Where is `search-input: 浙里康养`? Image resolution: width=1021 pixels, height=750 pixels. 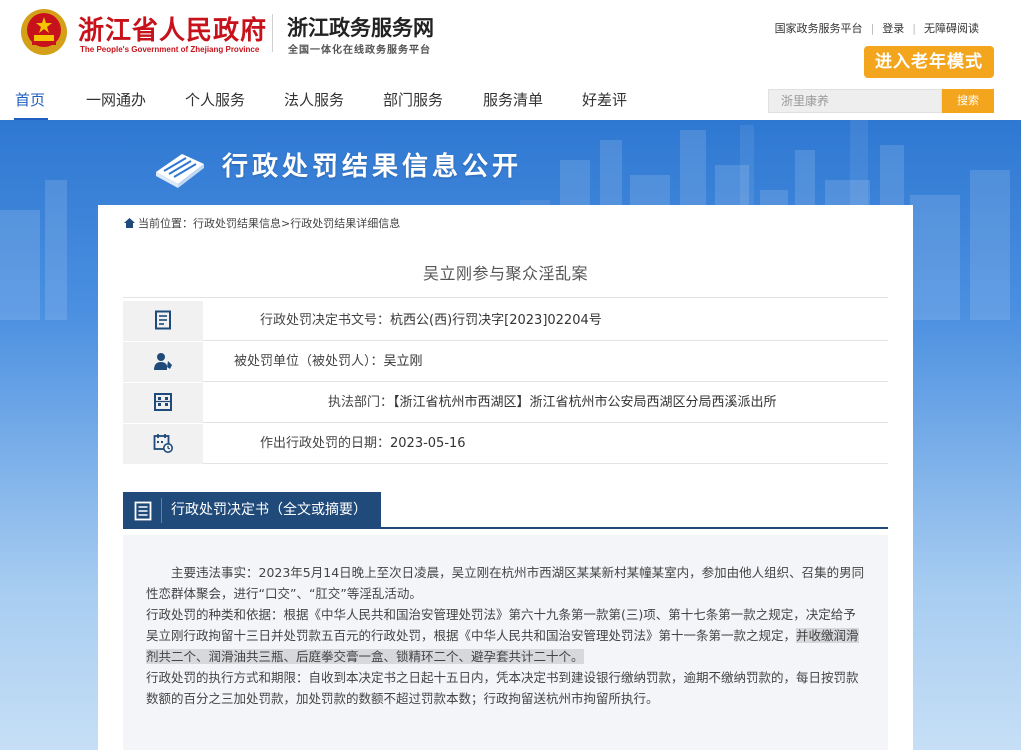
search-input: 浙里康养 is located at coordinates (855, 101).